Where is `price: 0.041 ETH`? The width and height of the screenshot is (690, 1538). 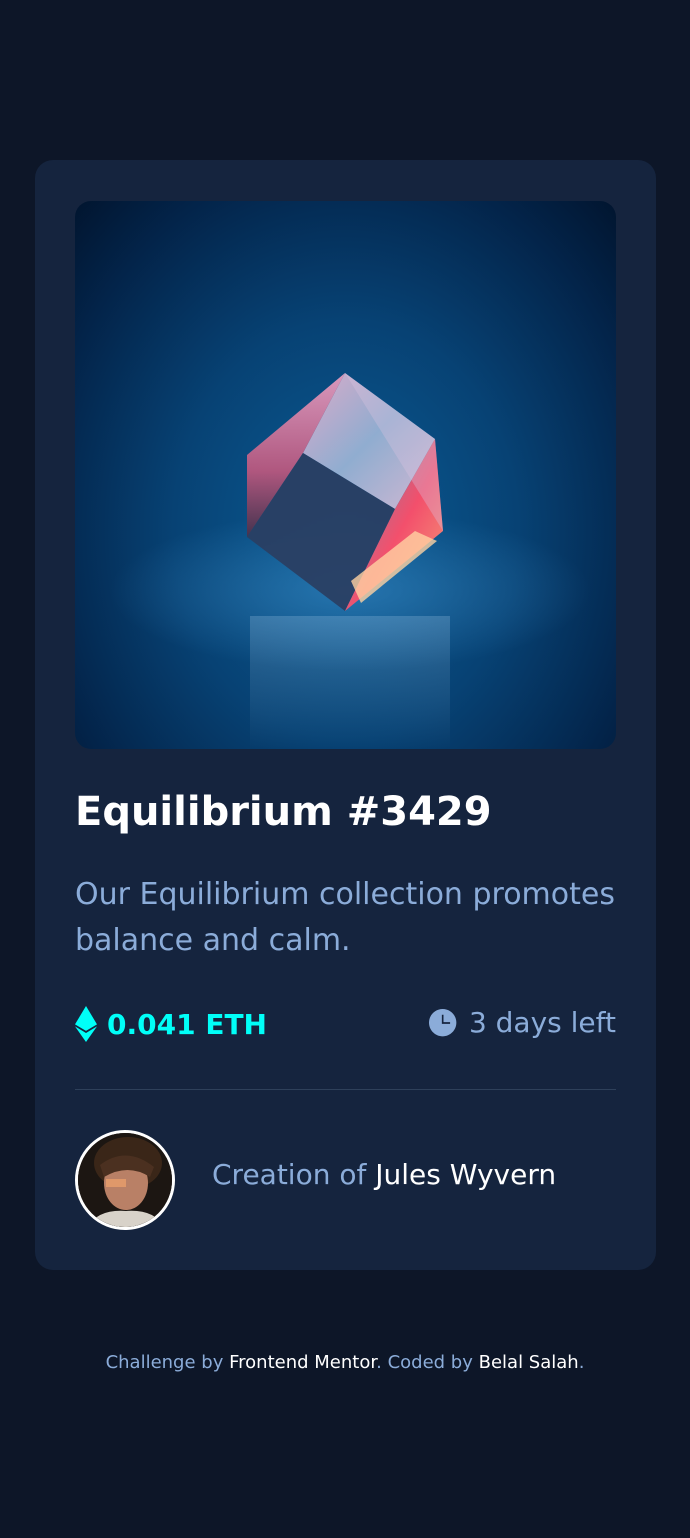
price: 0.041 ETH is located at coordinates (171, 1024).